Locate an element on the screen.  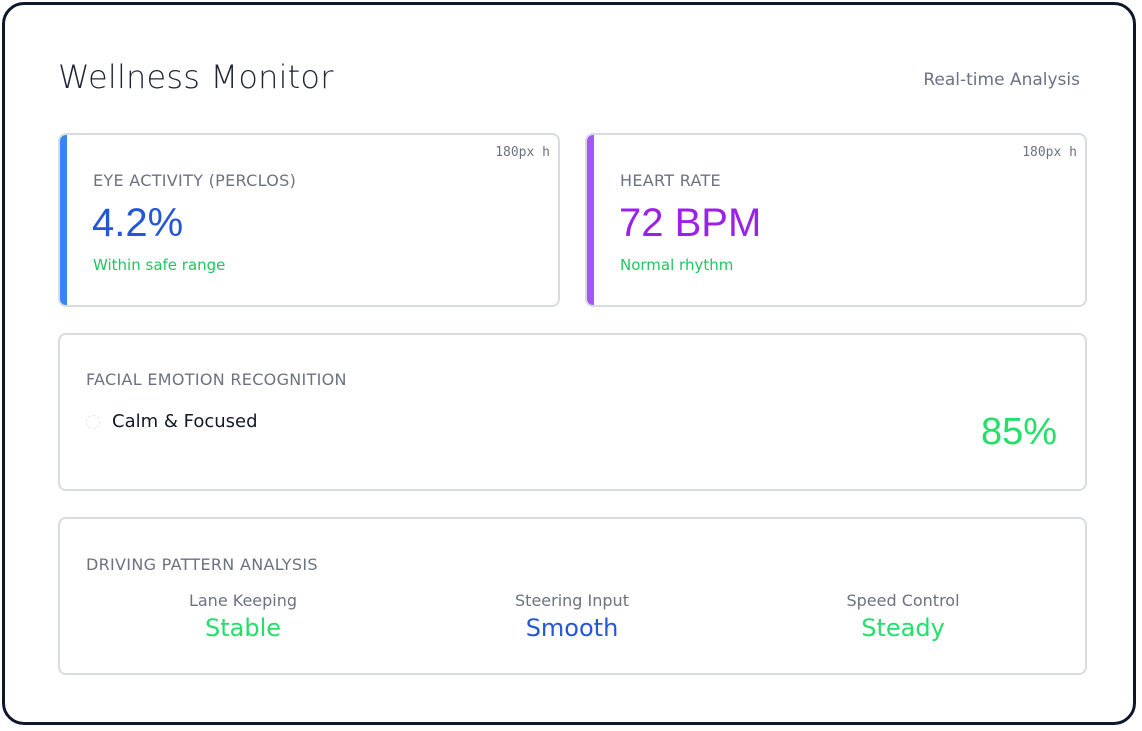
driving-pattern-label: DRIVING PATTERN ANALYSIS is located at coordinates (202, 564).